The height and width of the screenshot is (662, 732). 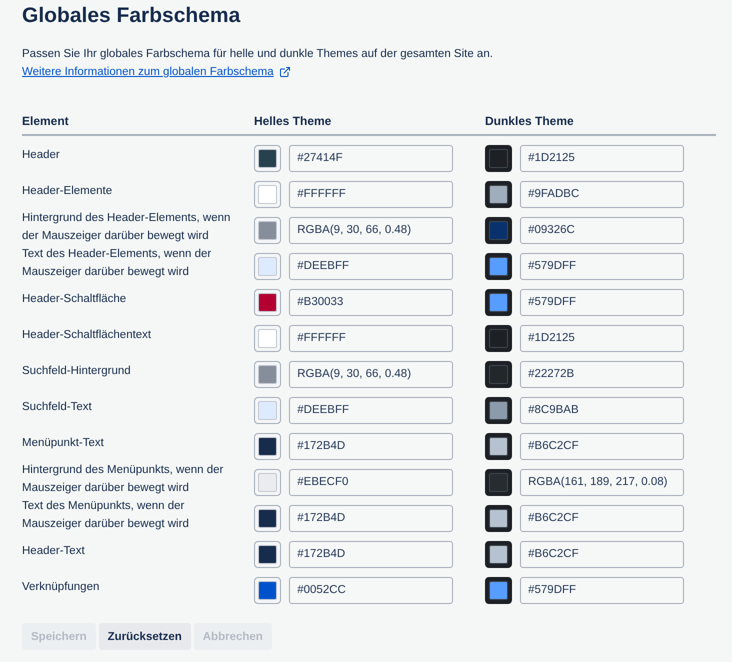 What do you see at coordinates (41, 155) in the screenshot?
I see `element-label: Header` at bounding box center [41, 155].